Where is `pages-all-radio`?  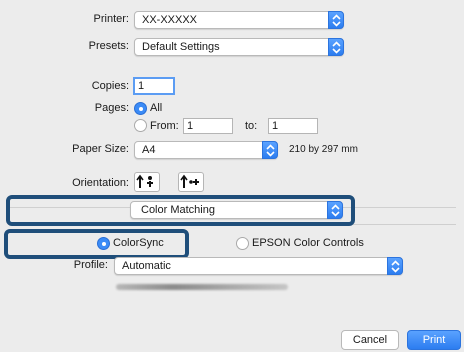 pages-all-radio is located at coordinates (140, 108).